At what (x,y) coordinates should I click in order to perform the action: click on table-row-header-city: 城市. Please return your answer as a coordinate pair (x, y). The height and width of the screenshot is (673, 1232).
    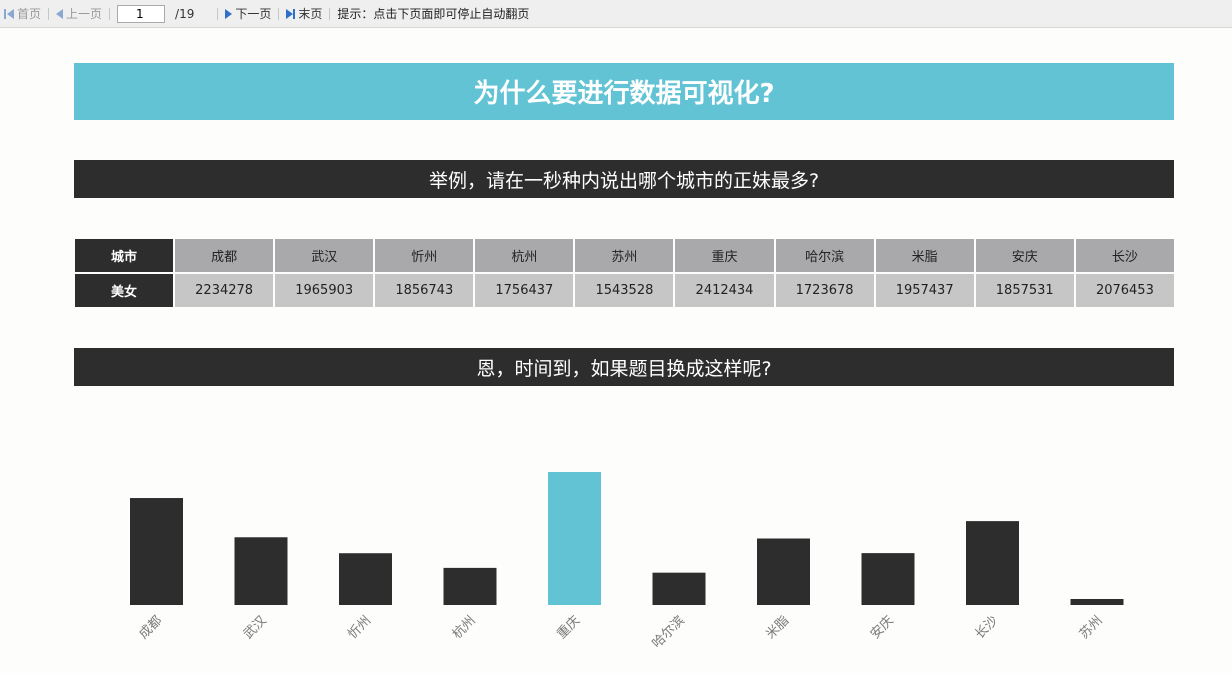
    Looking at the image, I should click on (124, 255).